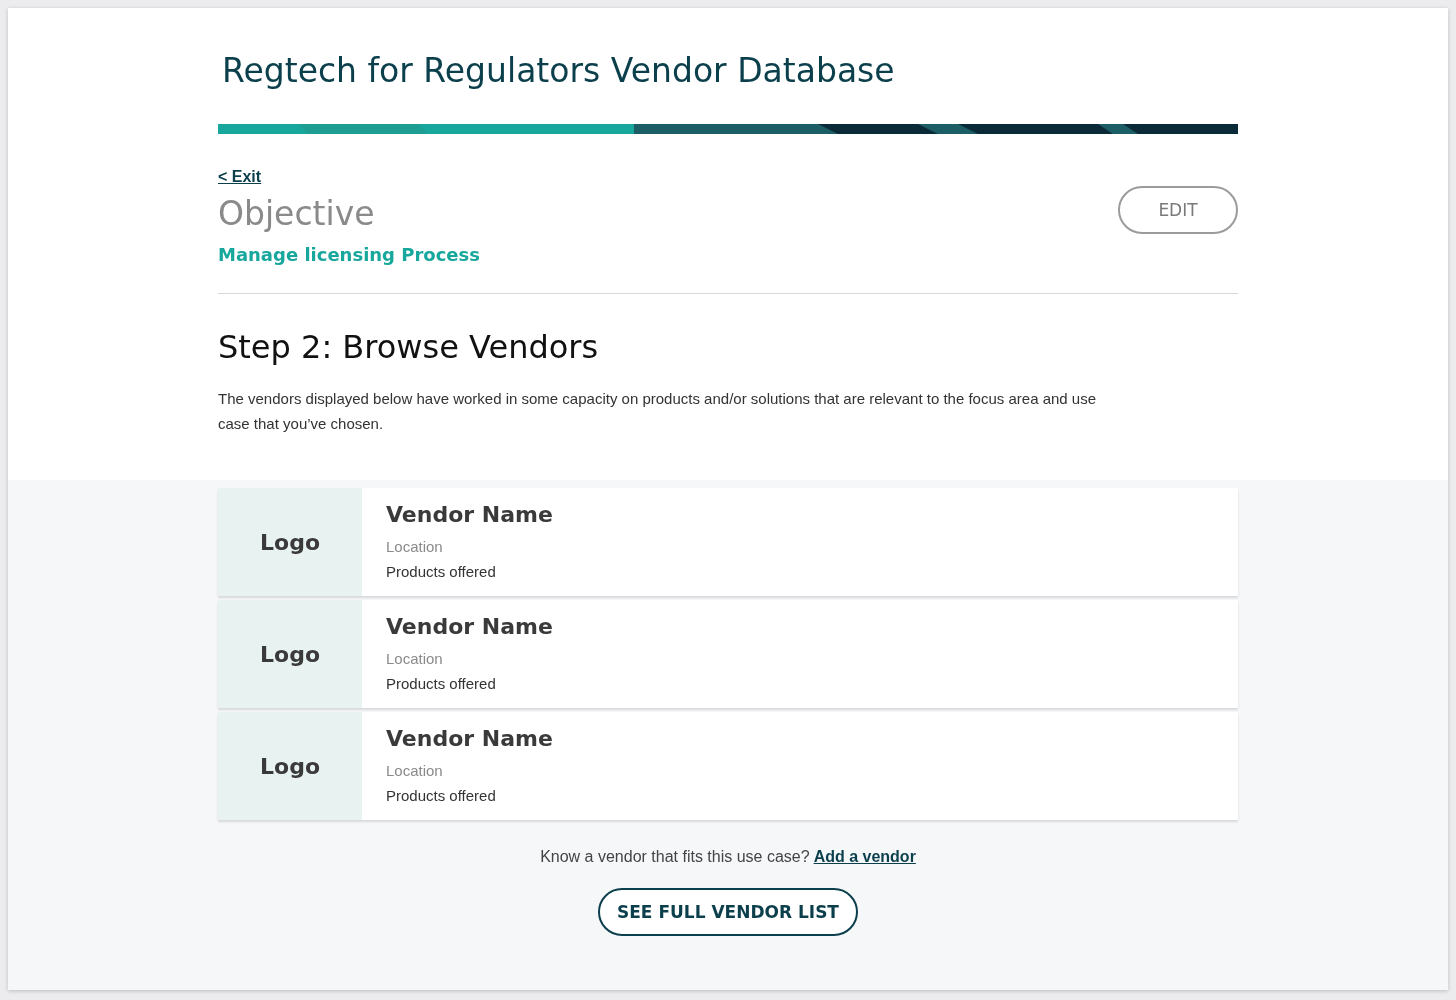  Describe the element at coordinates (559, 71) in the screenshot. I see `page-title: Regtech for Regulators Vendor Database` at that location.